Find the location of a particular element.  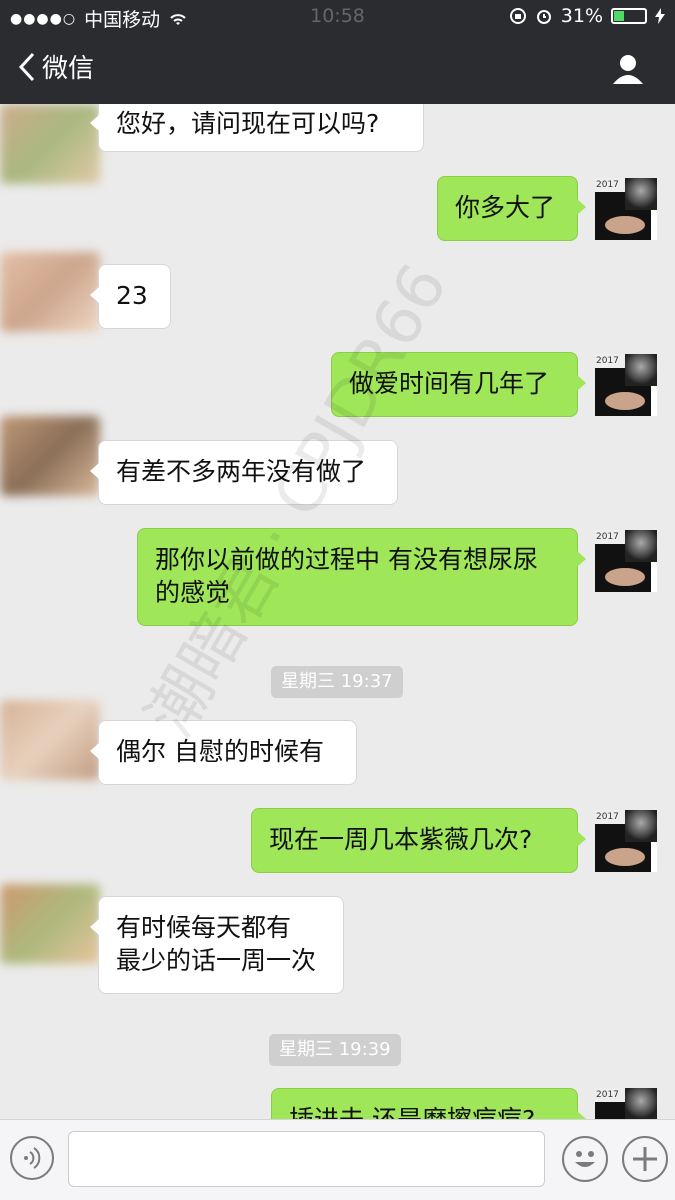

alarm-icon is located at coordinates (543, 17).